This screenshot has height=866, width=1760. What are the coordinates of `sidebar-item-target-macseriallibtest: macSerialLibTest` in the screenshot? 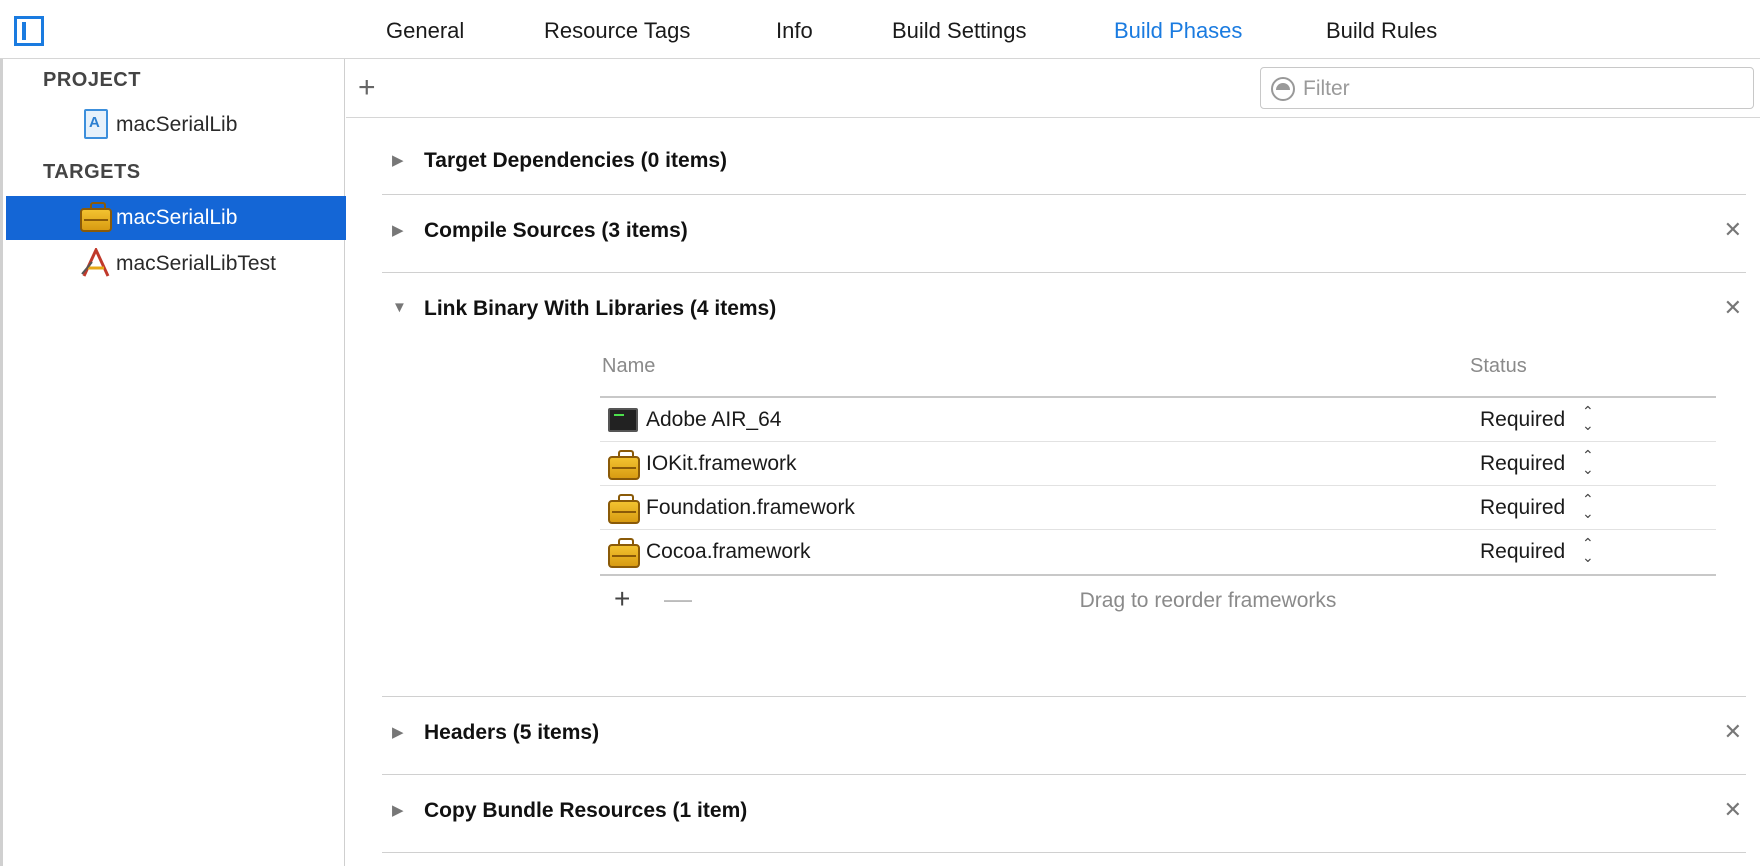 It's located at (176, 264).